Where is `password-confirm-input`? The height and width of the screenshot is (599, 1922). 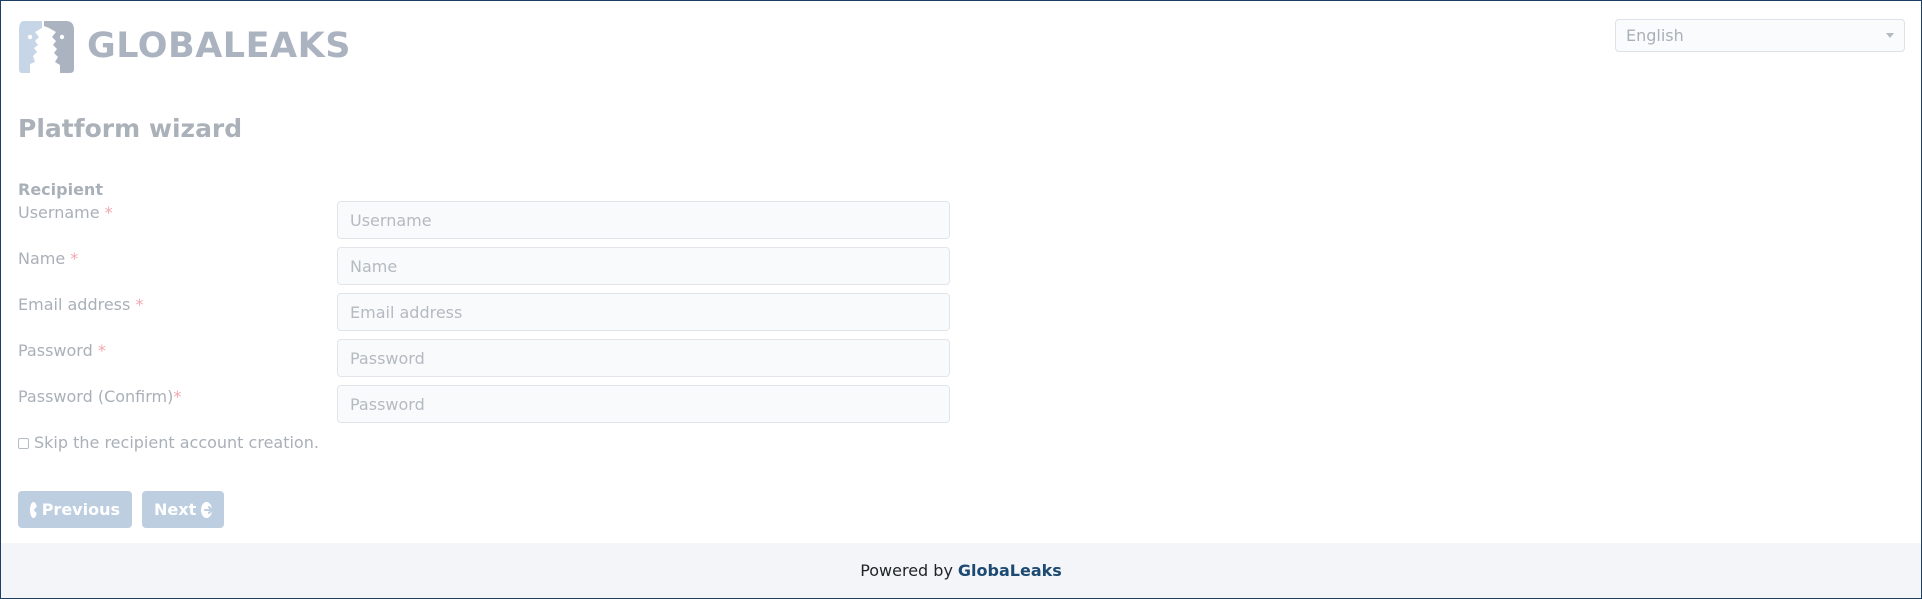
password-confirm-input is located at coordinates (643, 404).